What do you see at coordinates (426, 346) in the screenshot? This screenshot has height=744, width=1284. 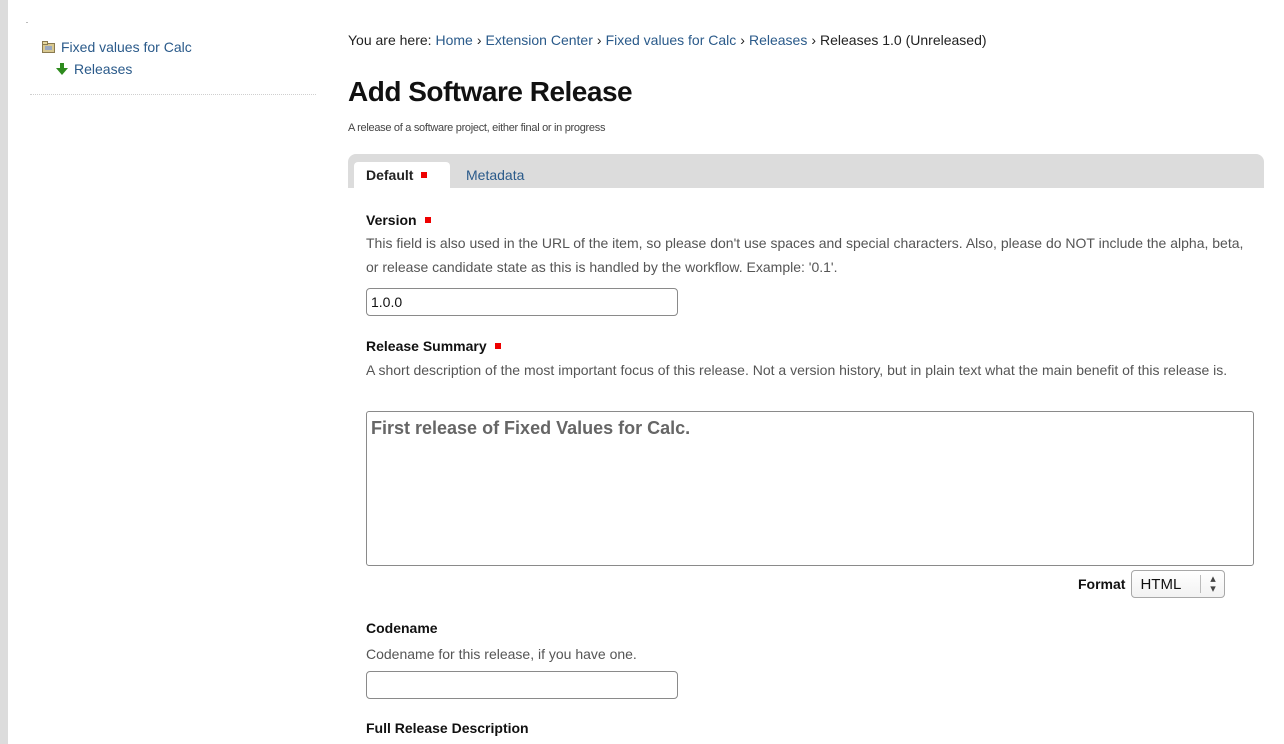 I see `summary-label-text: Release Summary` at bounding box center [426, 346].